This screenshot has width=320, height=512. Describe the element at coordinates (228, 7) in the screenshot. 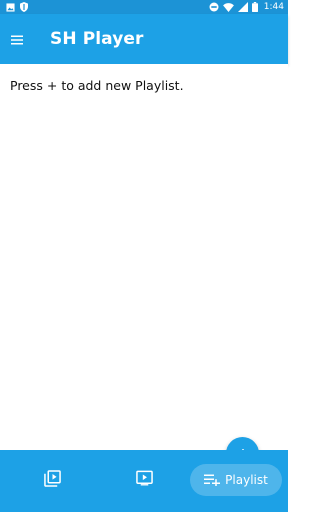

I see `wifi-icon` at that location.